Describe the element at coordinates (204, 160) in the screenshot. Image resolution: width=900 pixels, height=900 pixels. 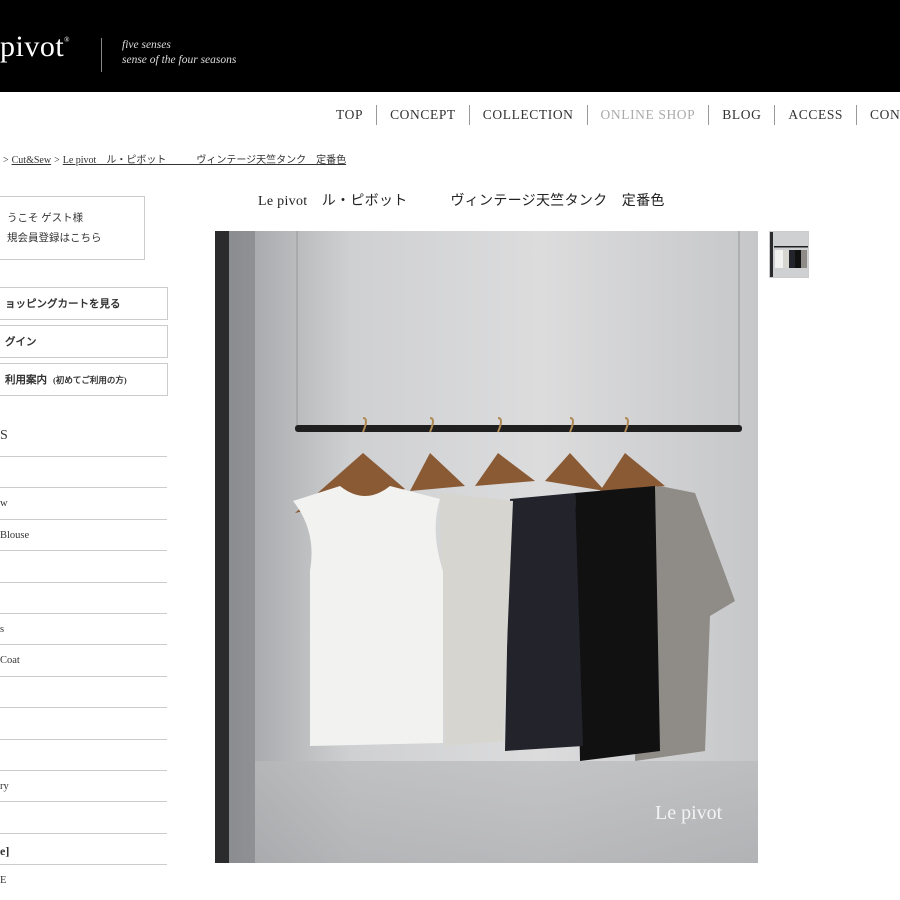
I see `breadcrumb-product-link: Le pivot ル・ピボット ヴィンテージ天竺タンク 定番色` at that location.